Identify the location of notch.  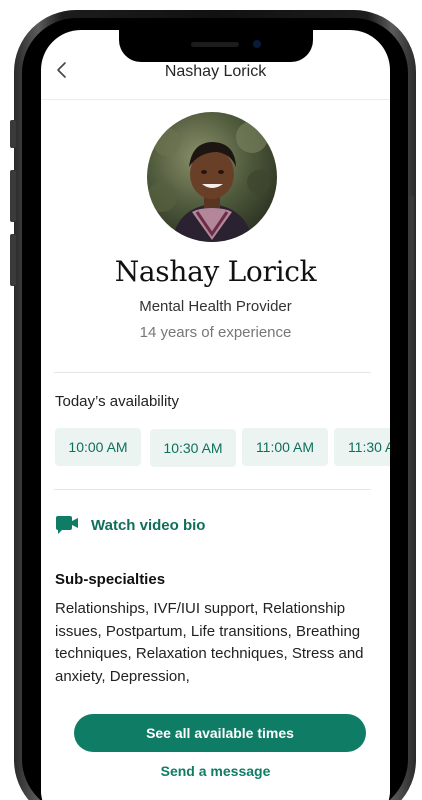
(216, 46).